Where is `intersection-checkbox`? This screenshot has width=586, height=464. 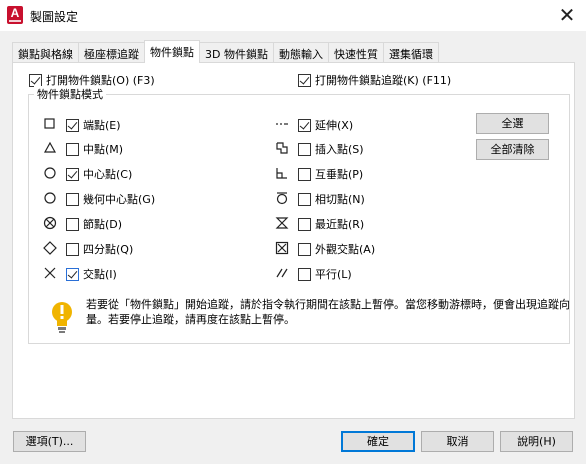 intersection-checkbox is located at coordinates (72, 274).